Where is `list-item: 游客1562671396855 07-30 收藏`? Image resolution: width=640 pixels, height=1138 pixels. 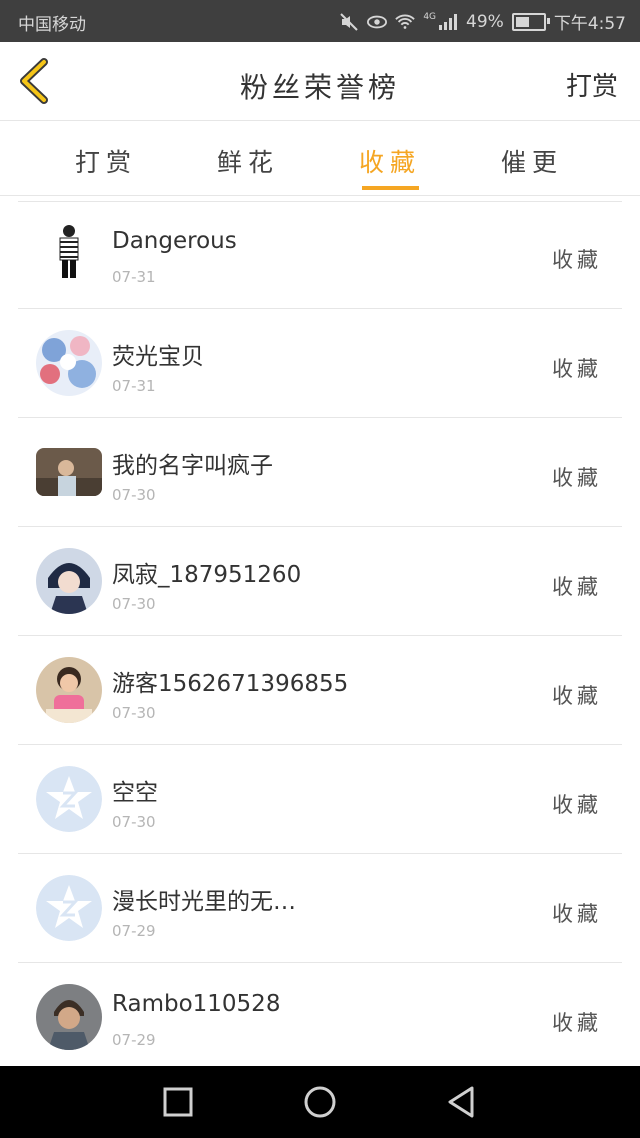
list-item: 游客1562671396855 07-30 收藏 is located at coordinates (320, 690).